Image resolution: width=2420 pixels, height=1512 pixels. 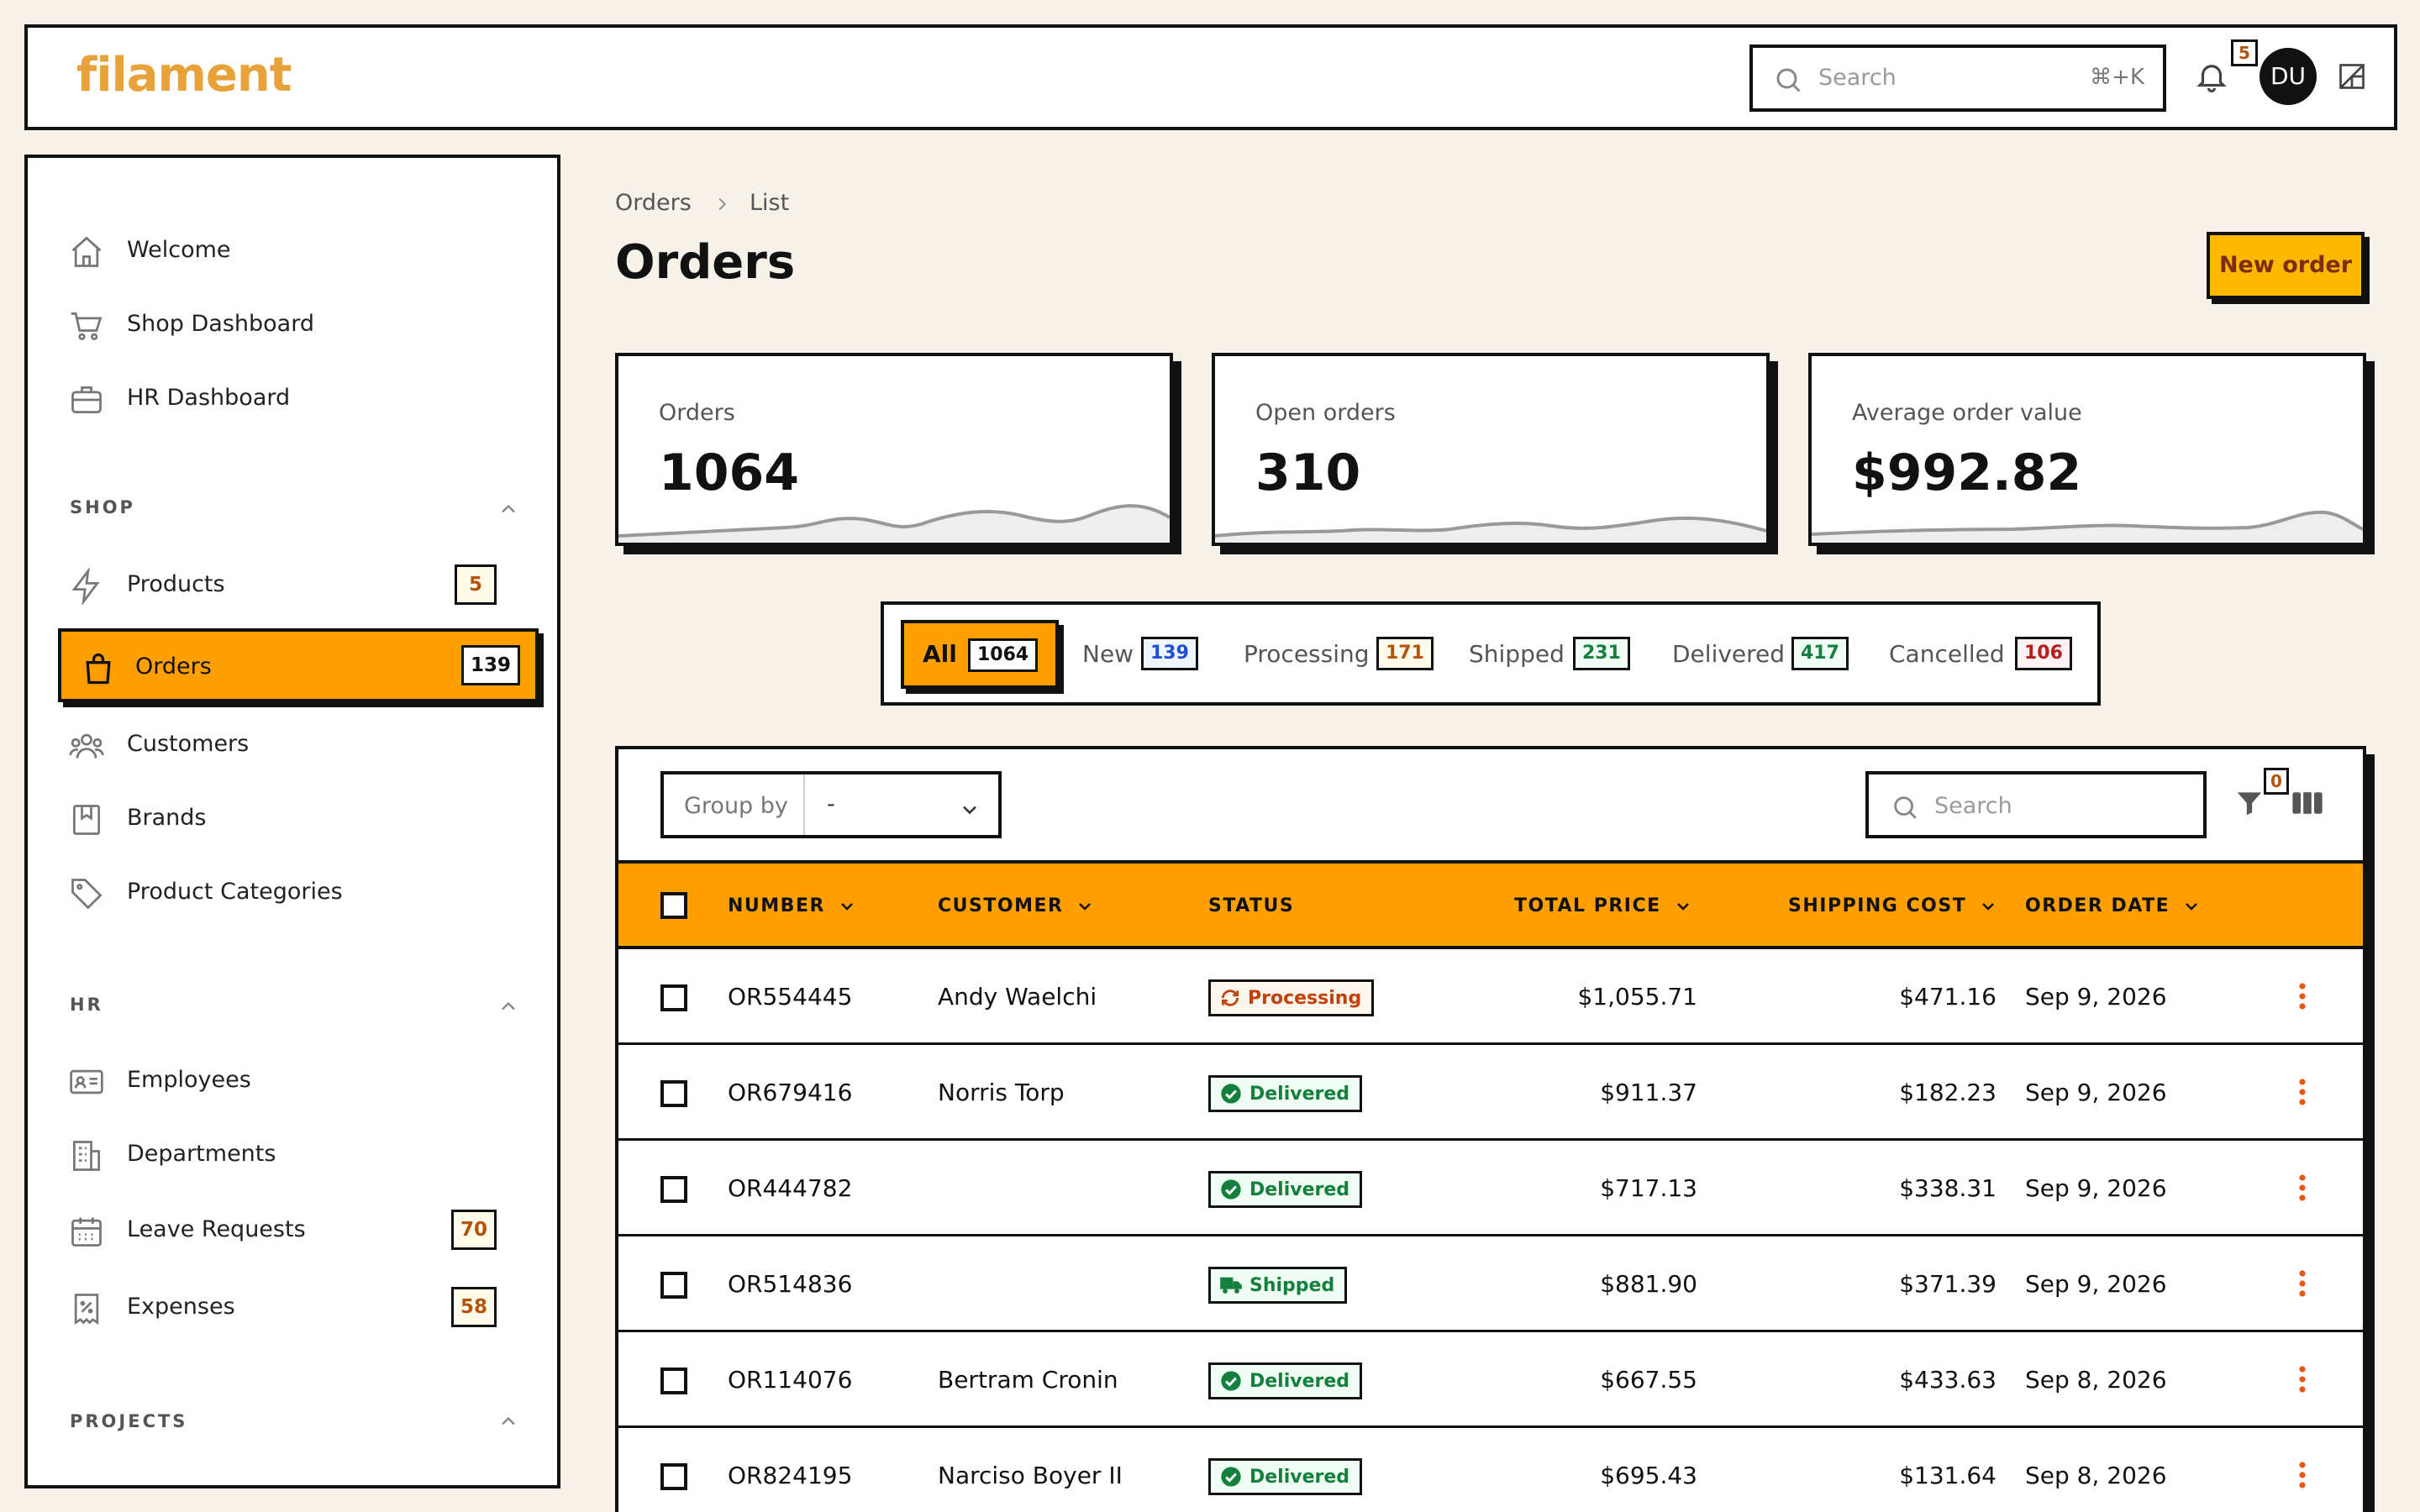 What do you see at coordinates (299, 665) in the screenshot?
I see `sidebar-item-orders: Orders 139` at bounding box center [299, 665].